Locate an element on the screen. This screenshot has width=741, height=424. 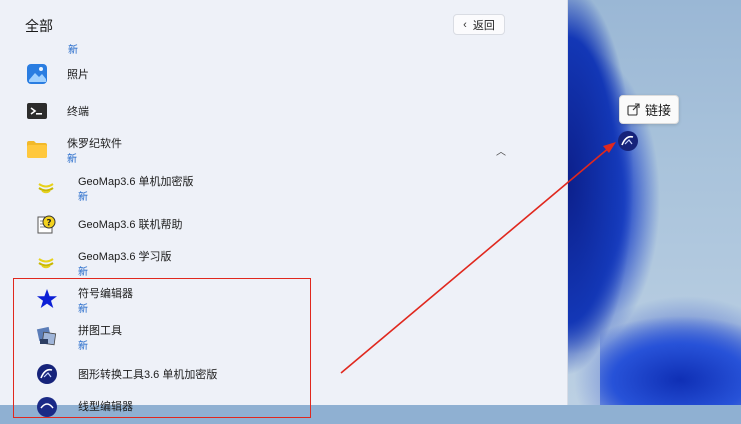
drag-link-label: 链接 is located at coordinates (657, 110).